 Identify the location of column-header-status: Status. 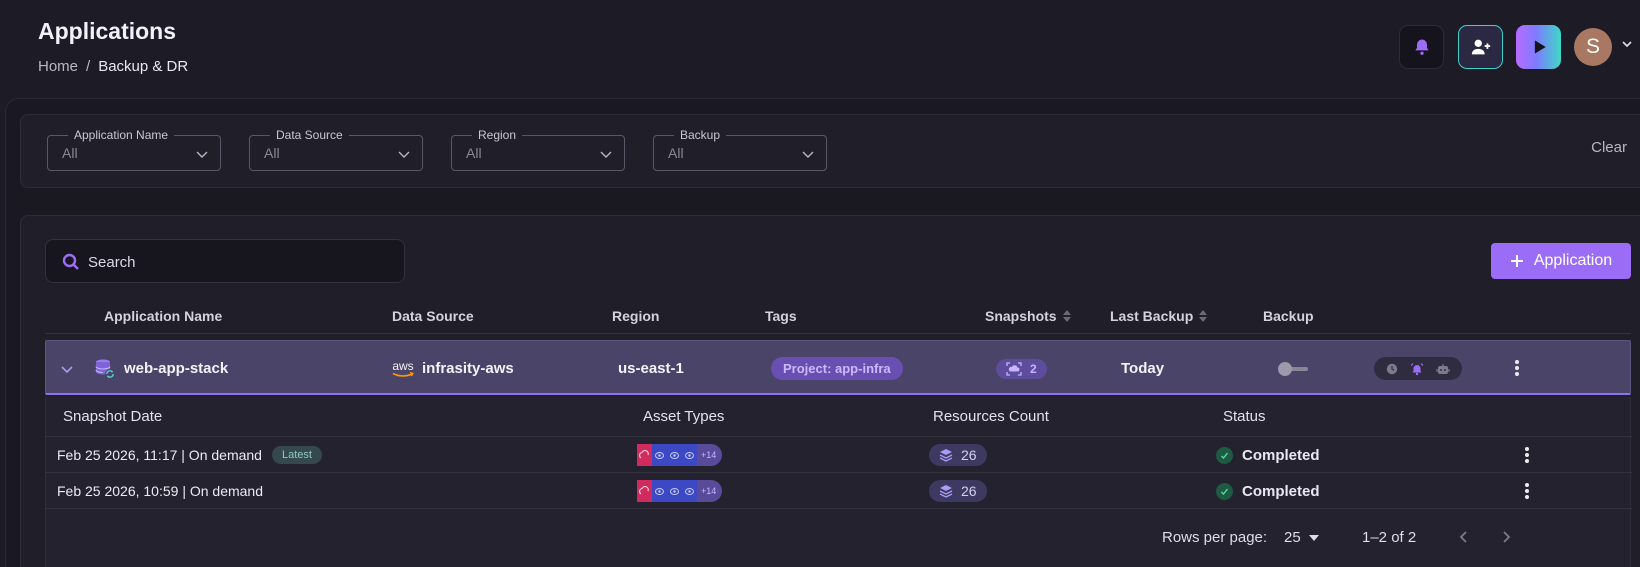
(1244, 416).